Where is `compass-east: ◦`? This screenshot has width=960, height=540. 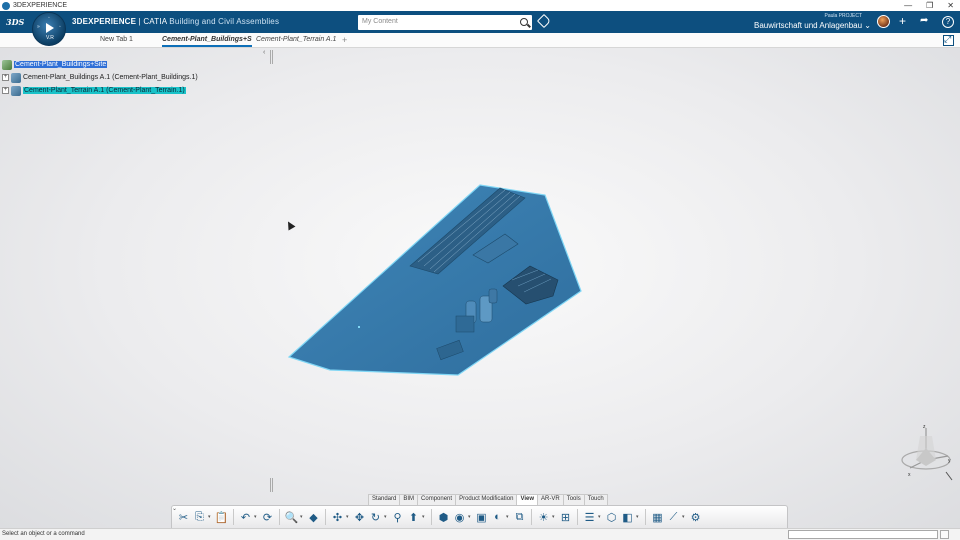
compass-east: ◦ is located at coordinates (60, 27).